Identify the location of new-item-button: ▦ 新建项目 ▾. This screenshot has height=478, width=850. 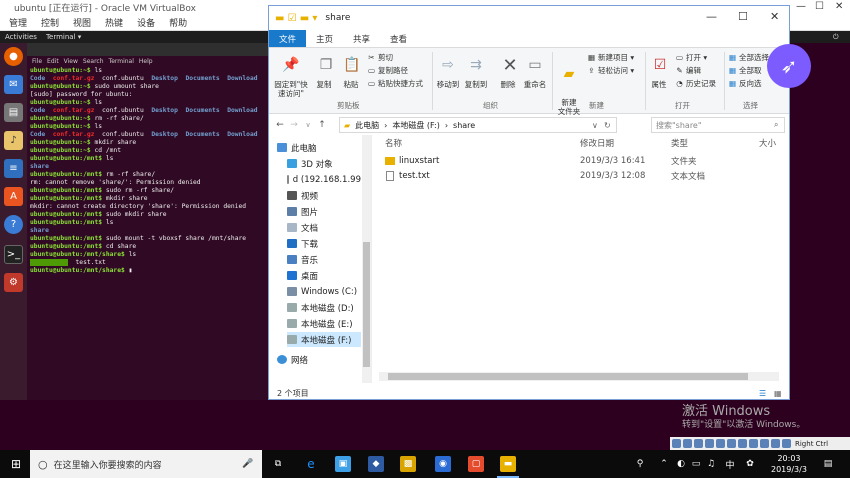
(610, 57).